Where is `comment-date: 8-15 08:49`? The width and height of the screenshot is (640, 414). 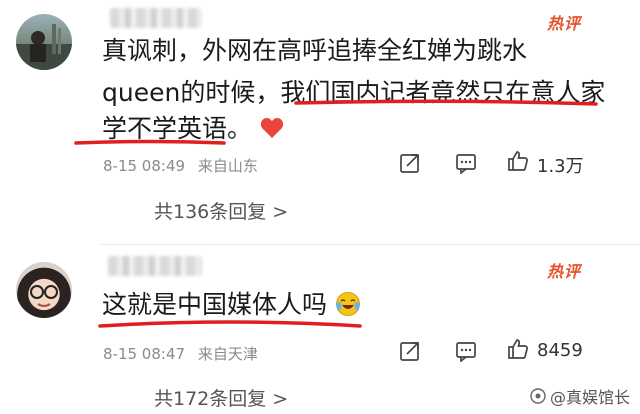 comment-date: 8-15 08:49 is located at coordinates (144, 166).